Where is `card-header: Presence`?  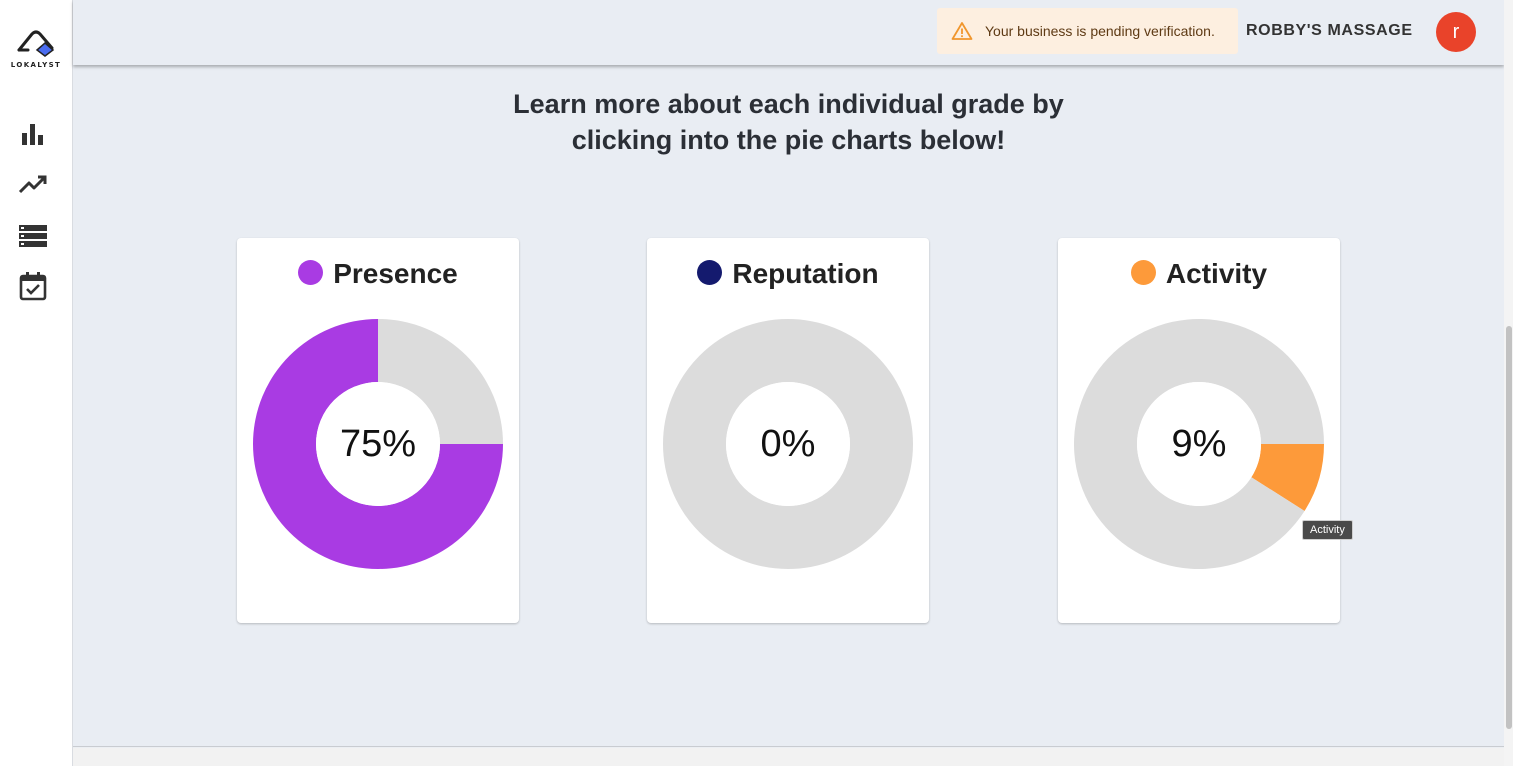 card-header: Presence is located at coordinates (378, 274).